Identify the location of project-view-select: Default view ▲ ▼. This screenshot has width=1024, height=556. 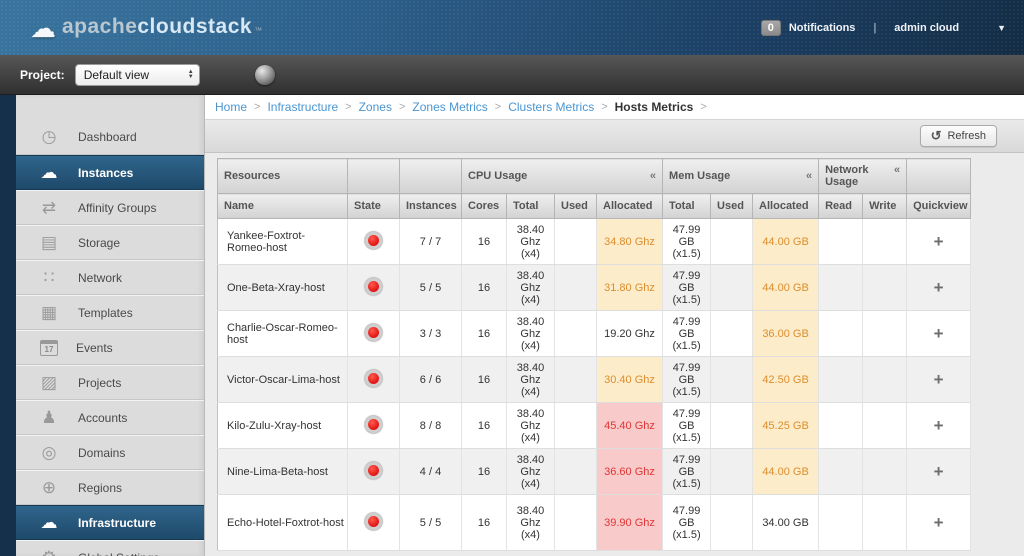
(137, 74).